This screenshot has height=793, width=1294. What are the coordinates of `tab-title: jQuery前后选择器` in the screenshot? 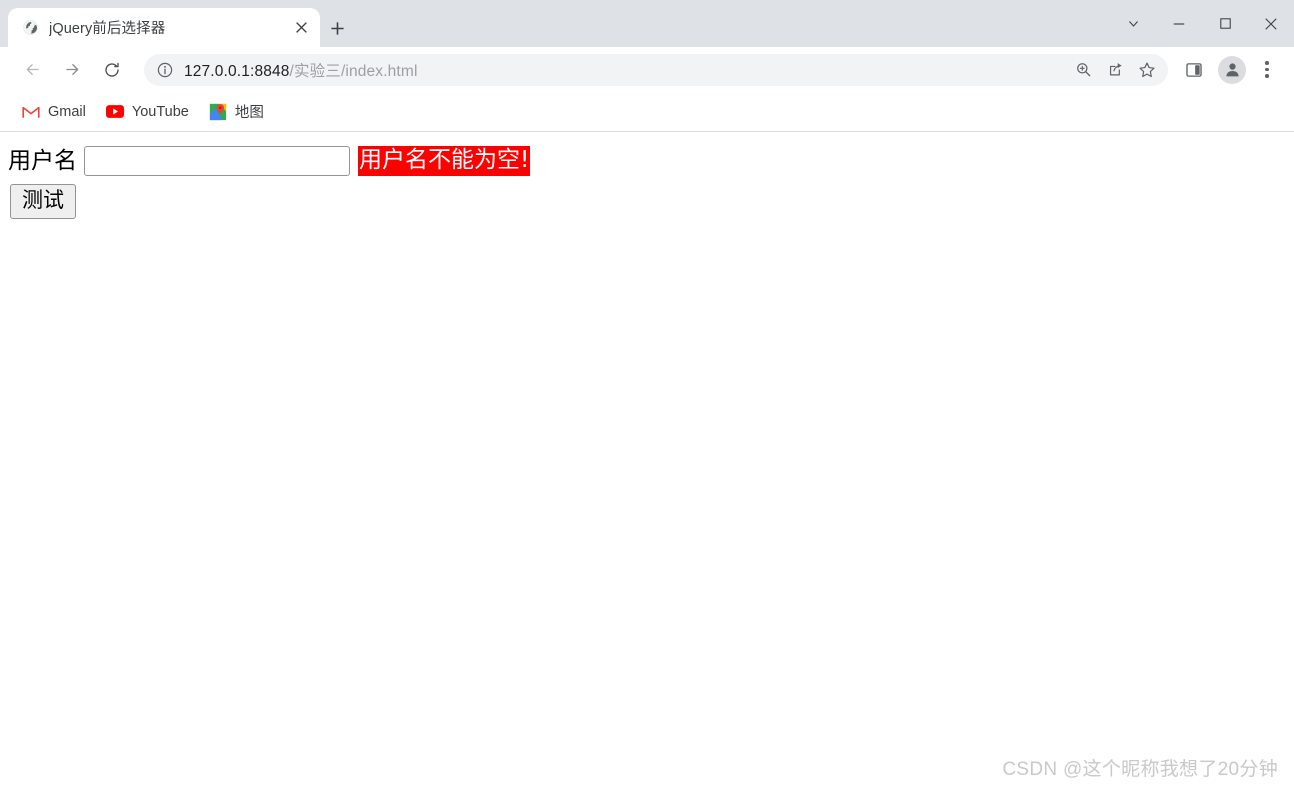 It's located at (107, 29).